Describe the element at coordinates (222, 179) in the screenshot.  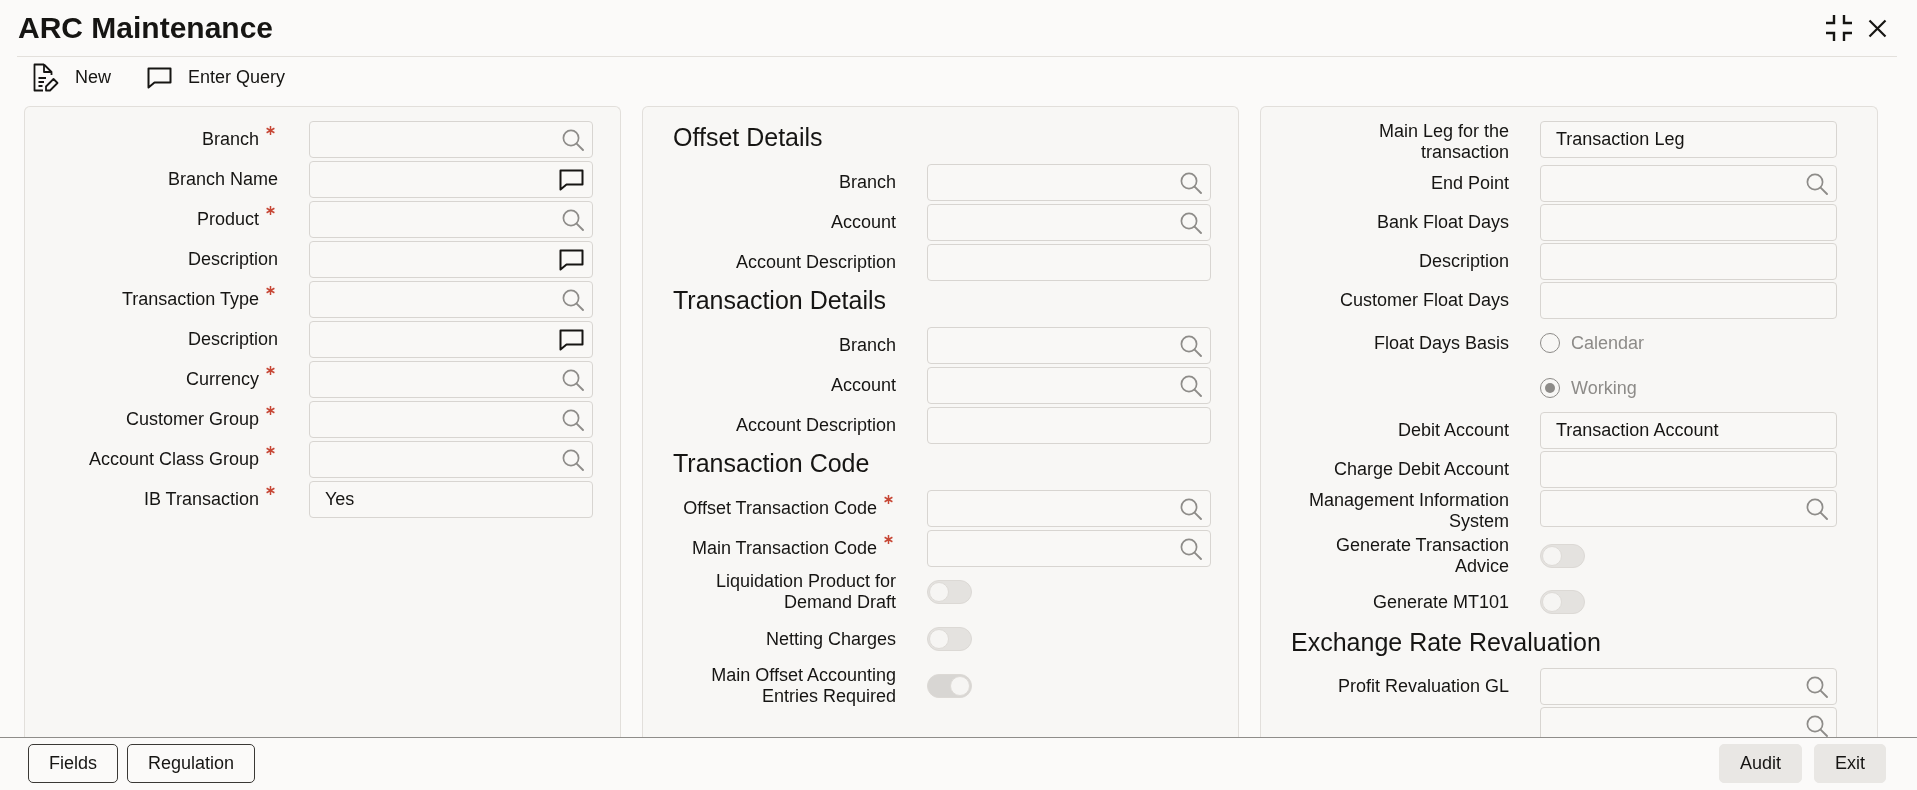
I see `field-label: Branch Name` at that location.